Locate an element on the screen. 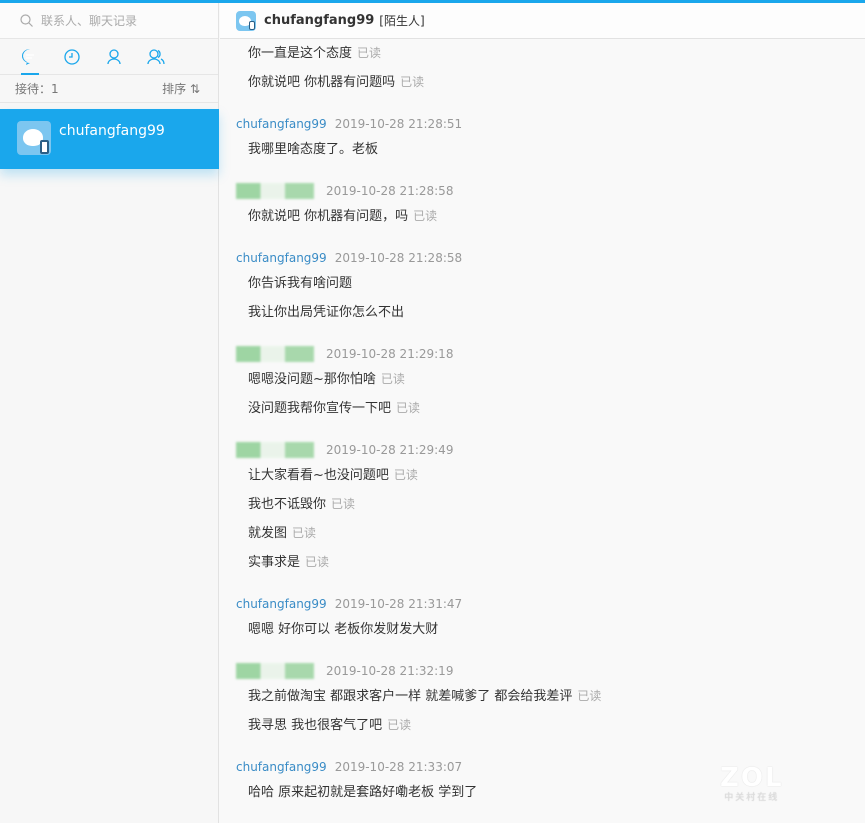 This screenshot has height=823, width=865. sidebar-tabs is located at coordinates (109, 57).